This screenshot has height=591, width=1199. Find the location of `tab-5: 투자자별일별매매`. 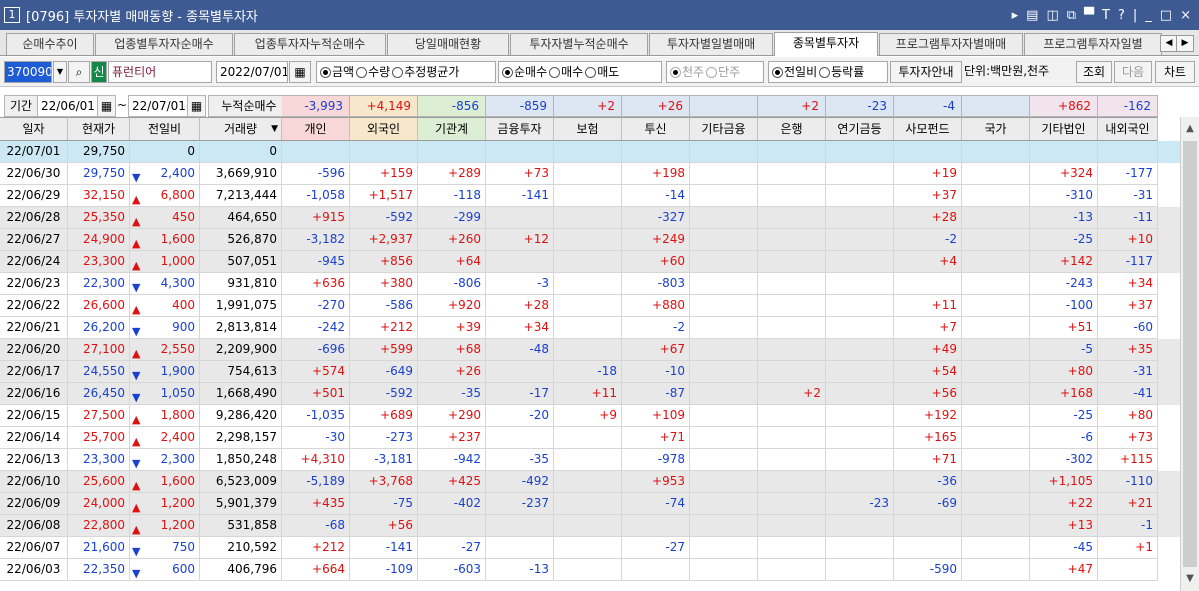

tab-5: 투자자별일별매매 is located at coordinates (711, 44).